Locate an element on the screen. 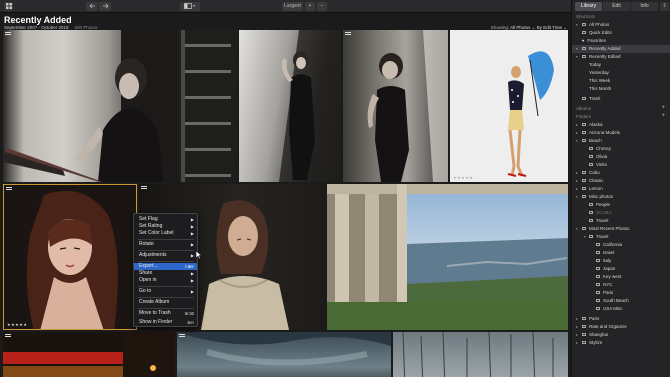 This screenshot has height=377, width=670. folder-item: ▾ Beach is located at coordinates (621, 141).